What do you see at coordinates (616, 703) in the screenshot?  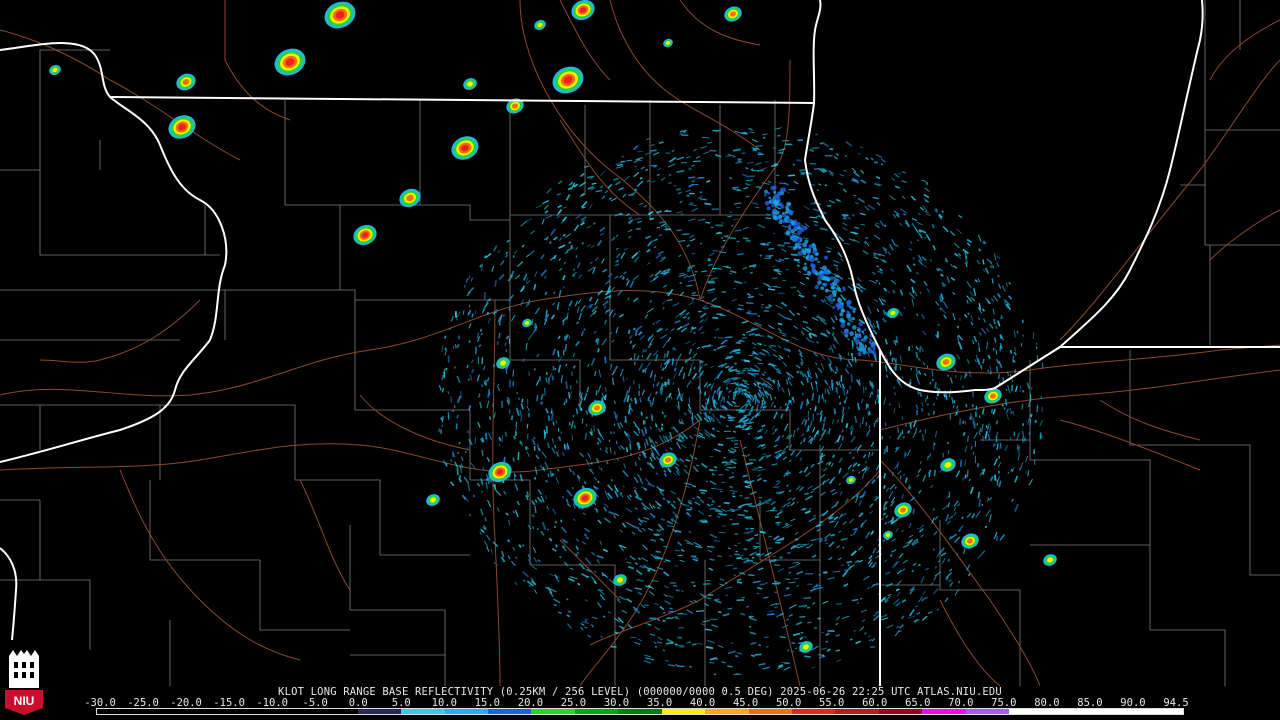 I see `colorbar-tick-label: 30.0` at bounding box center [616, 703].